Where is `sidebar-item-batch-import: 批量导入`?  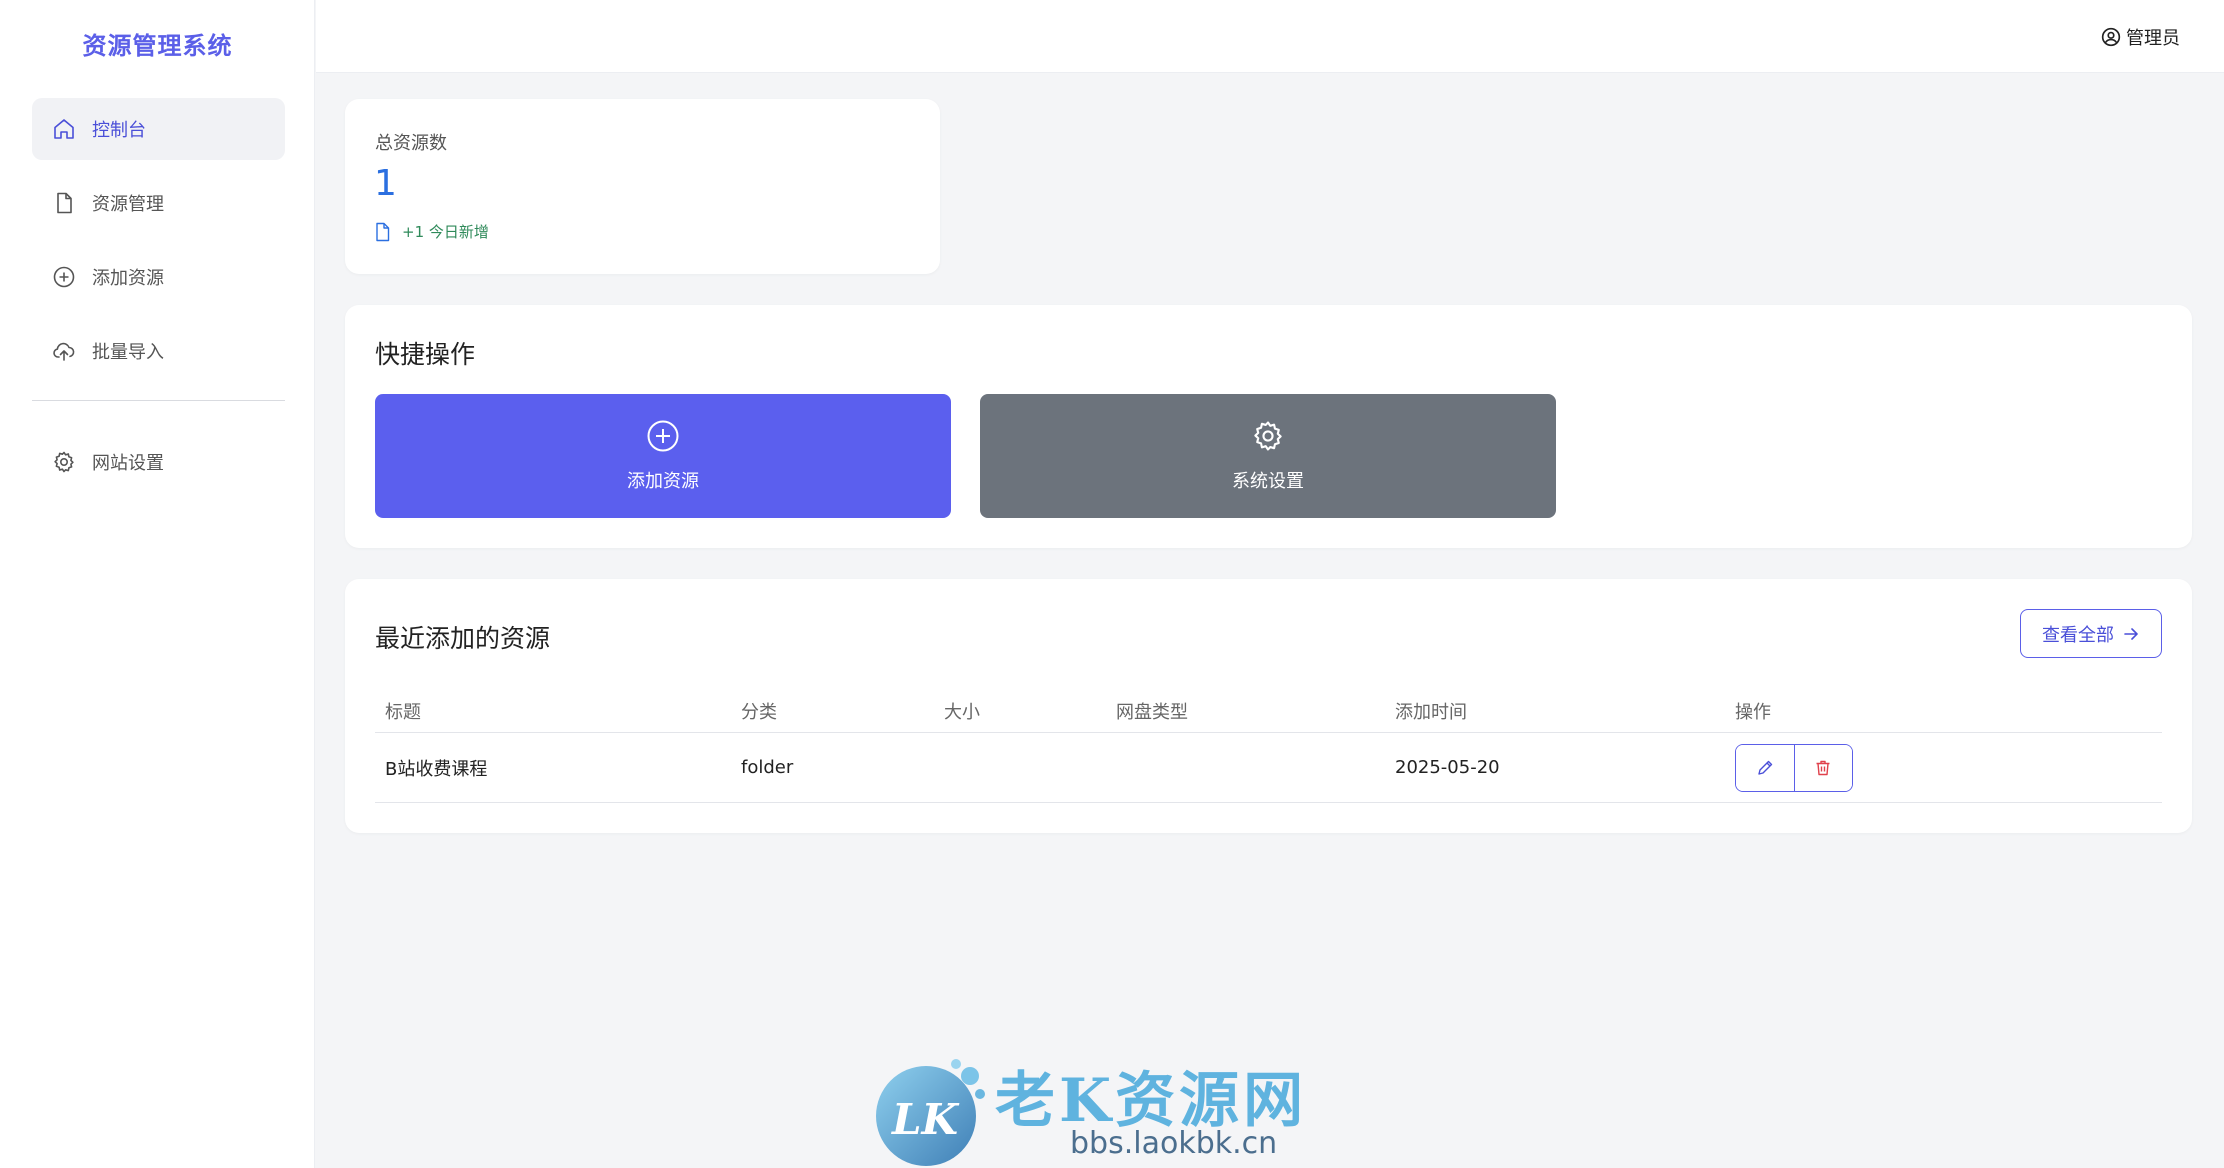 sidebar-item-batch-import: 批量导入 is located at coordinates (158, 351).